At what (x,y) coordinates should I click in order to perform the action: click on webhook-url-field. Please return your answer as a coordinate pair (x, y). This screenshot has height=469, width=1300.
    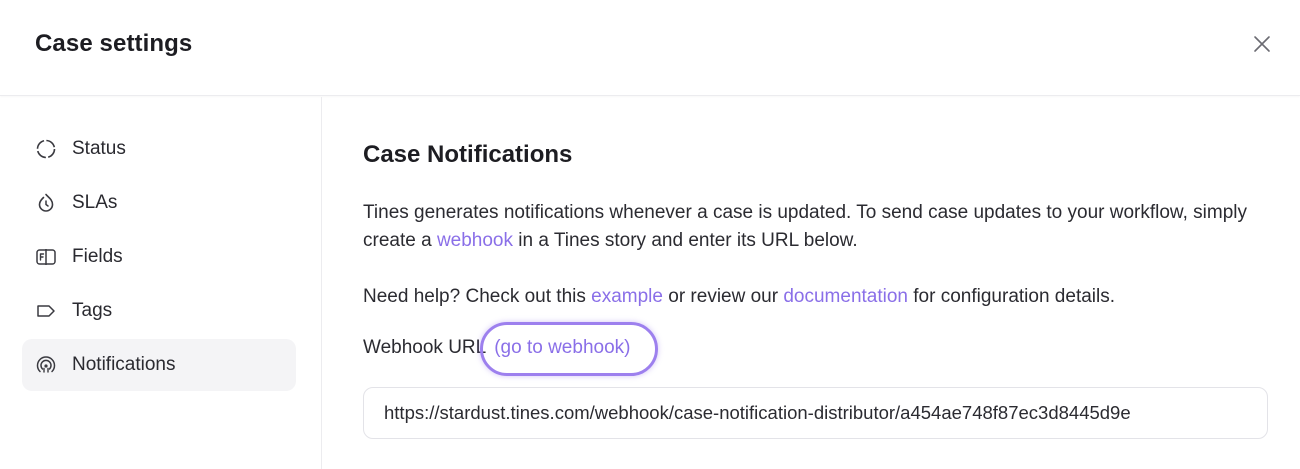
    Looking at the image, I should click on (815, 413).